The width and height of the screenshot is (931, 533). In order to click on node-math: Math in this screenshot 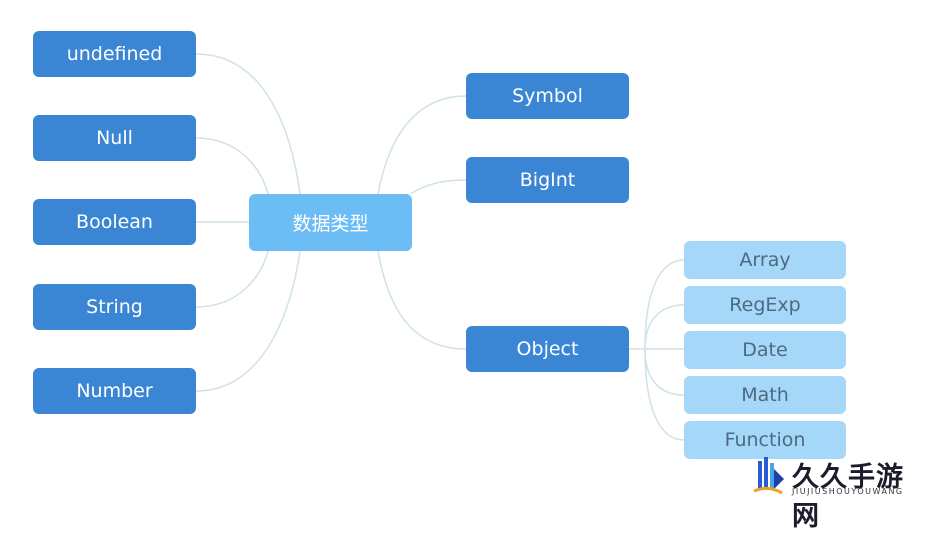, I will do `click(765, 395)`.